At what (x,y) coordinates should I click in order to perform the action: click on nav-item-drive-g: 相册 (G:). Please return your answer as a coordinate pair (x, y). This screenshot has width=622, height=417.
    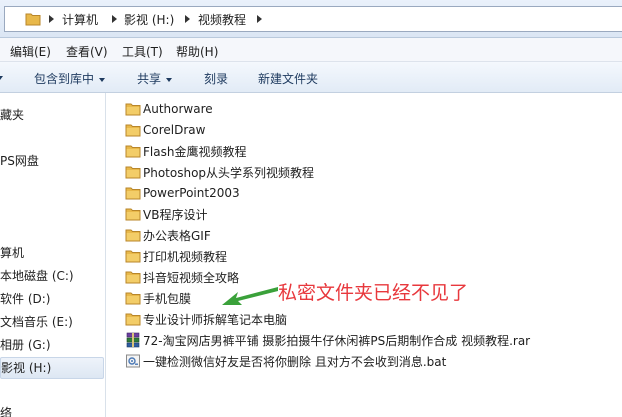
    Looking at the image, I should click on (52, 345).